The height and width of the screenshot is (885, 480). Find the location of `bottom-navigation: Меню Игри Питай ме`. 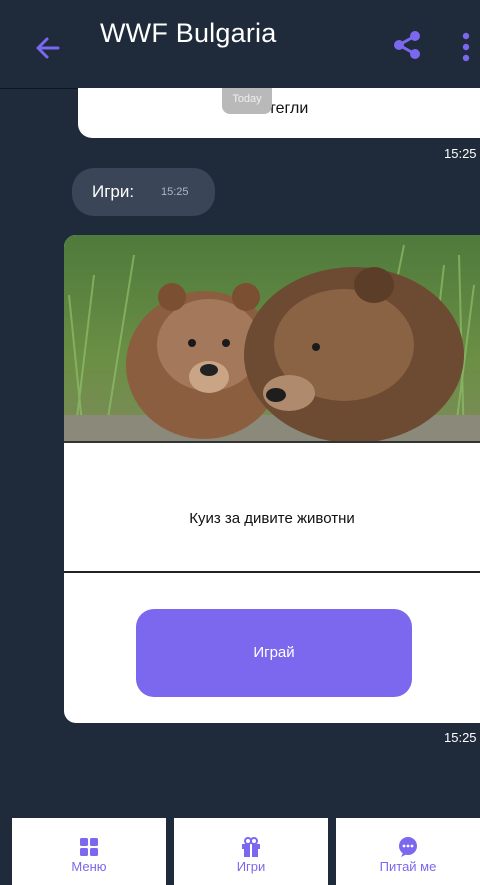

bottom-navigation: Меню Игри Питай ме is located at coordinates (240, 850).